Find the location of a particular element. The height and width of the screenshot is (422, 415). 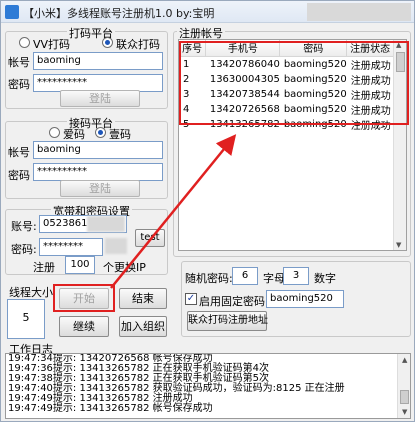

fixed-password-checkbox: ✓ is located at coordinates (191, 299).